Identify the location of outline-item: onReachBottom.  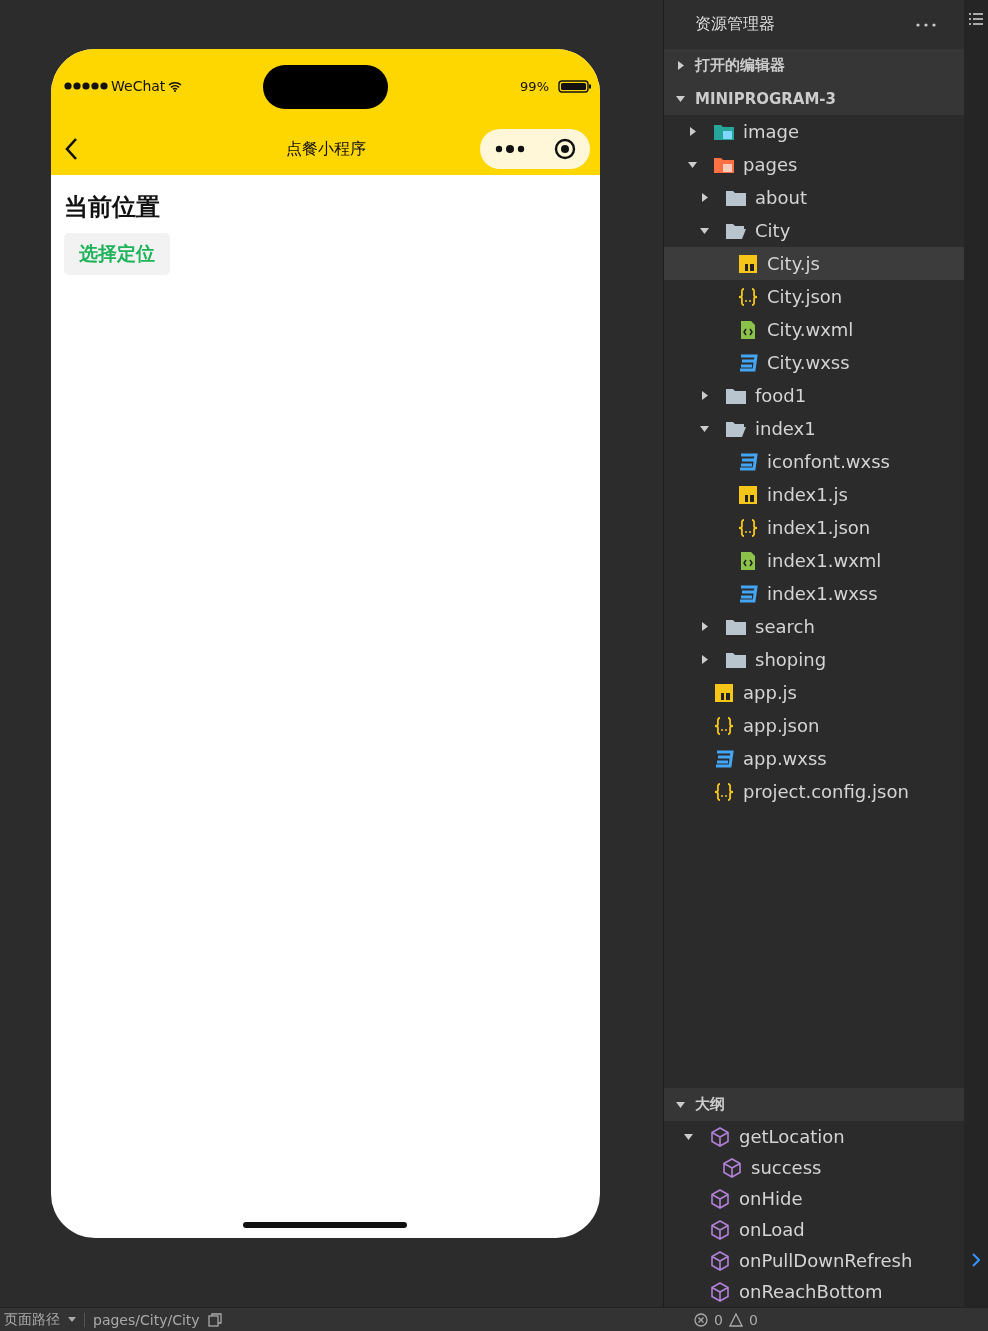
(814, 1291).